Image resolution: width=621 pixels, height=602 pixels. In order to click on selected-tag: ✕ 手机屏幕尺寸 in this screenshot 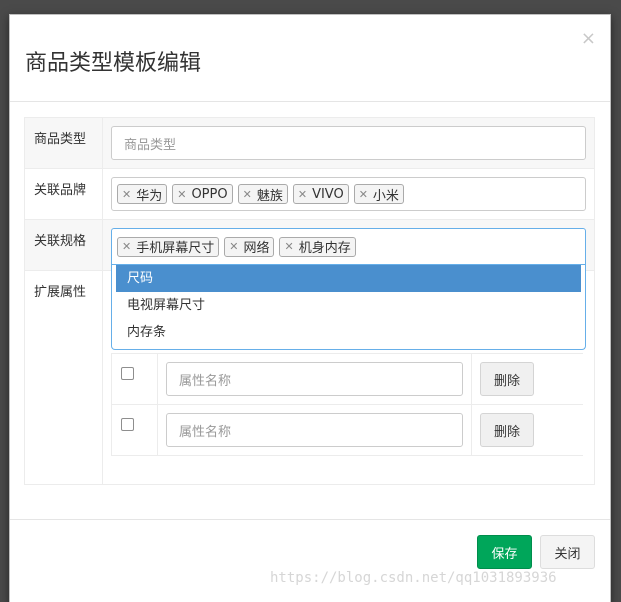, I will do `click(168, 246)`.